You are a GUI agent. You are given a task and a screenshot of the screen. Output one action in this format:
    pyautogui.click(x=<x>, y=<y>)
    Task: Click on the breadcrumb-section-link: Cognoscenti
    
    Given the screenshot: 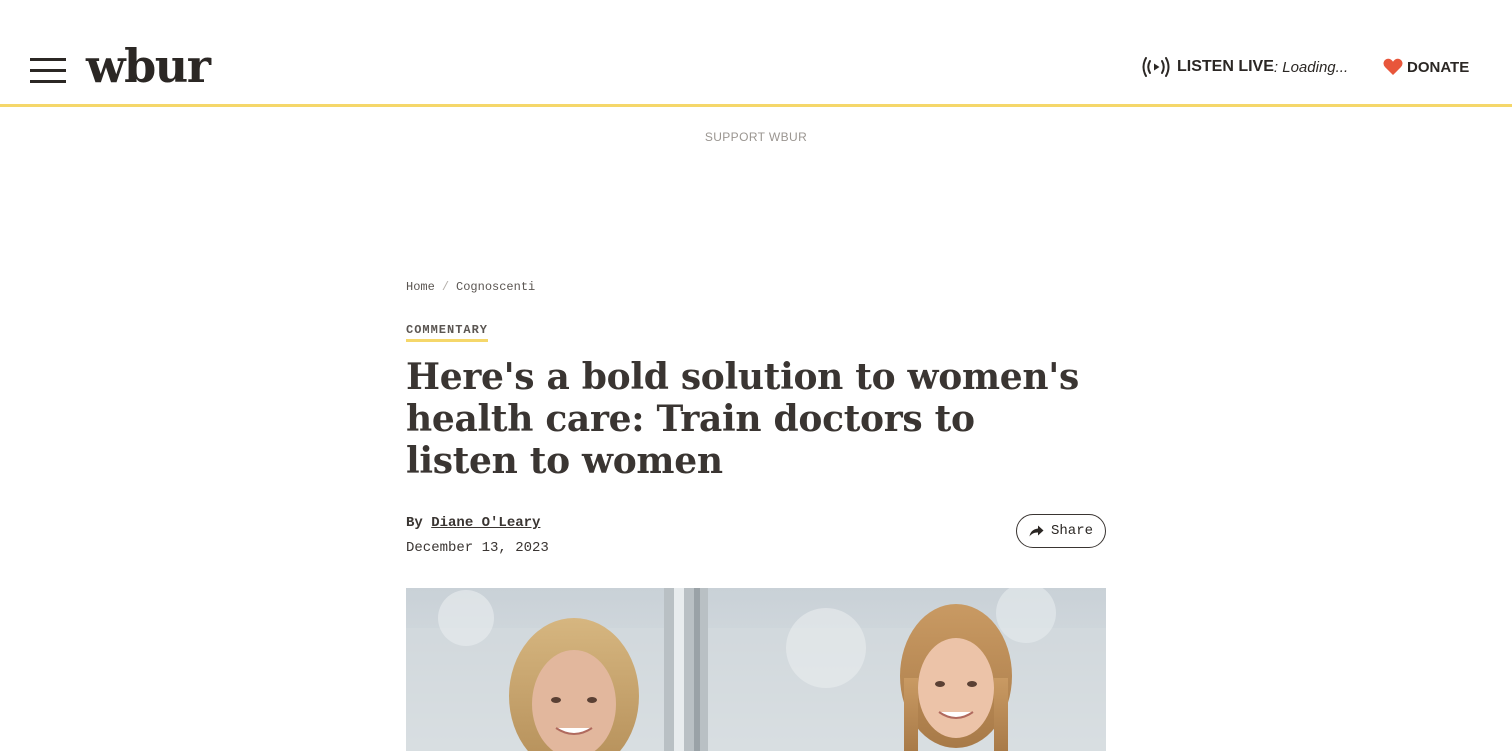 What is the action you would take?
    pyautogui.click(x=495, y=287)
    